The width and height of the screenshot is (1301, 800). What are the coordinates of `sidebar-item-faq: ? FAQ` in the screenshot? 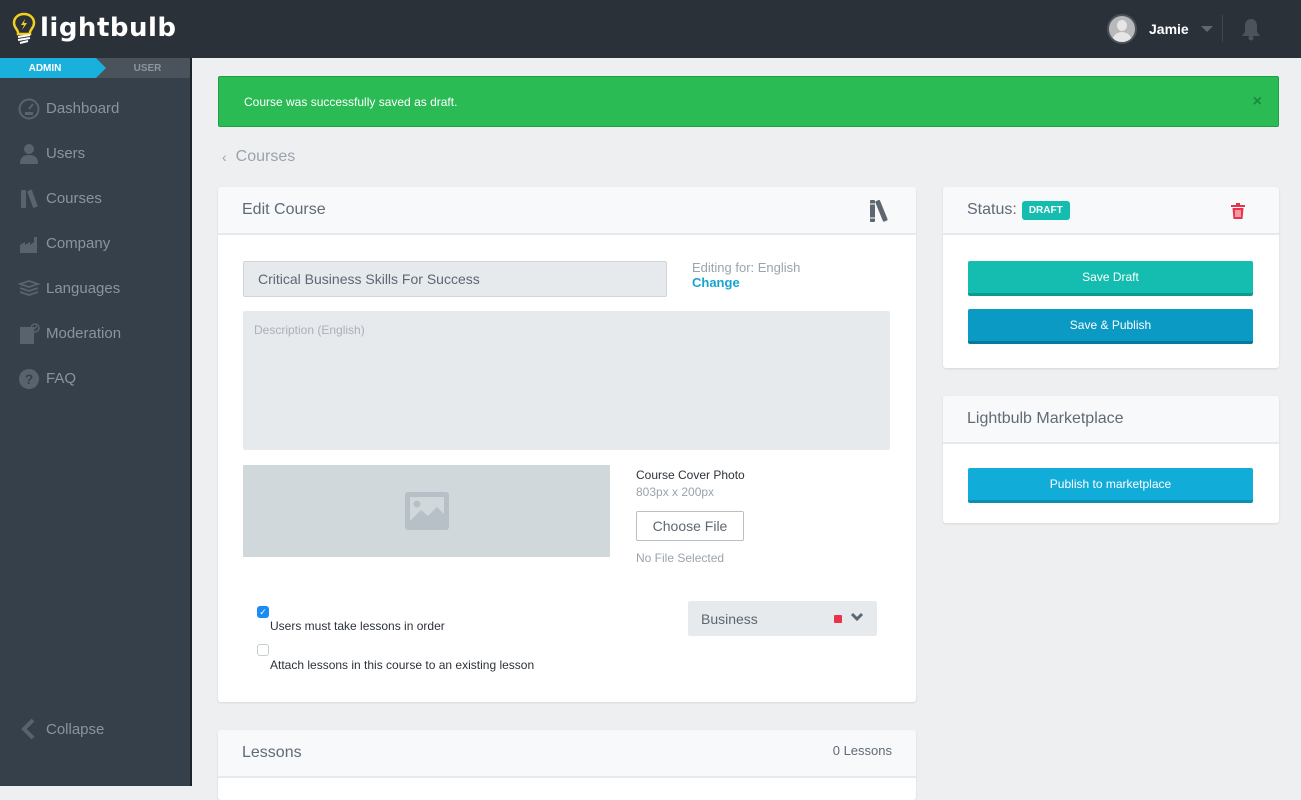 It's located at (95, 378).